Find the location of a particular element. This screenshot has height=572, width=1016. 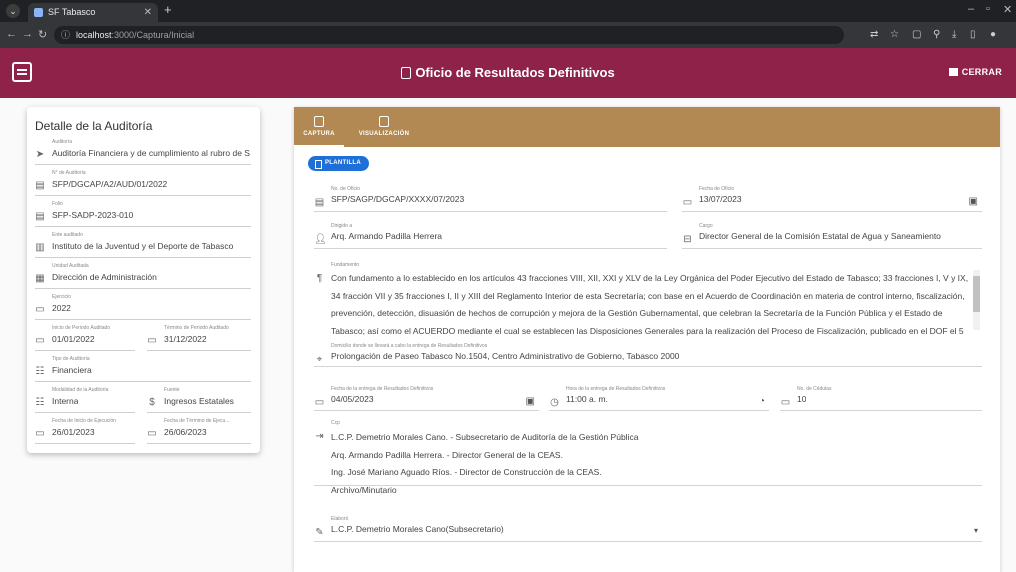

org-chart-icon: ⊟ is located at coordinates (687, 239).